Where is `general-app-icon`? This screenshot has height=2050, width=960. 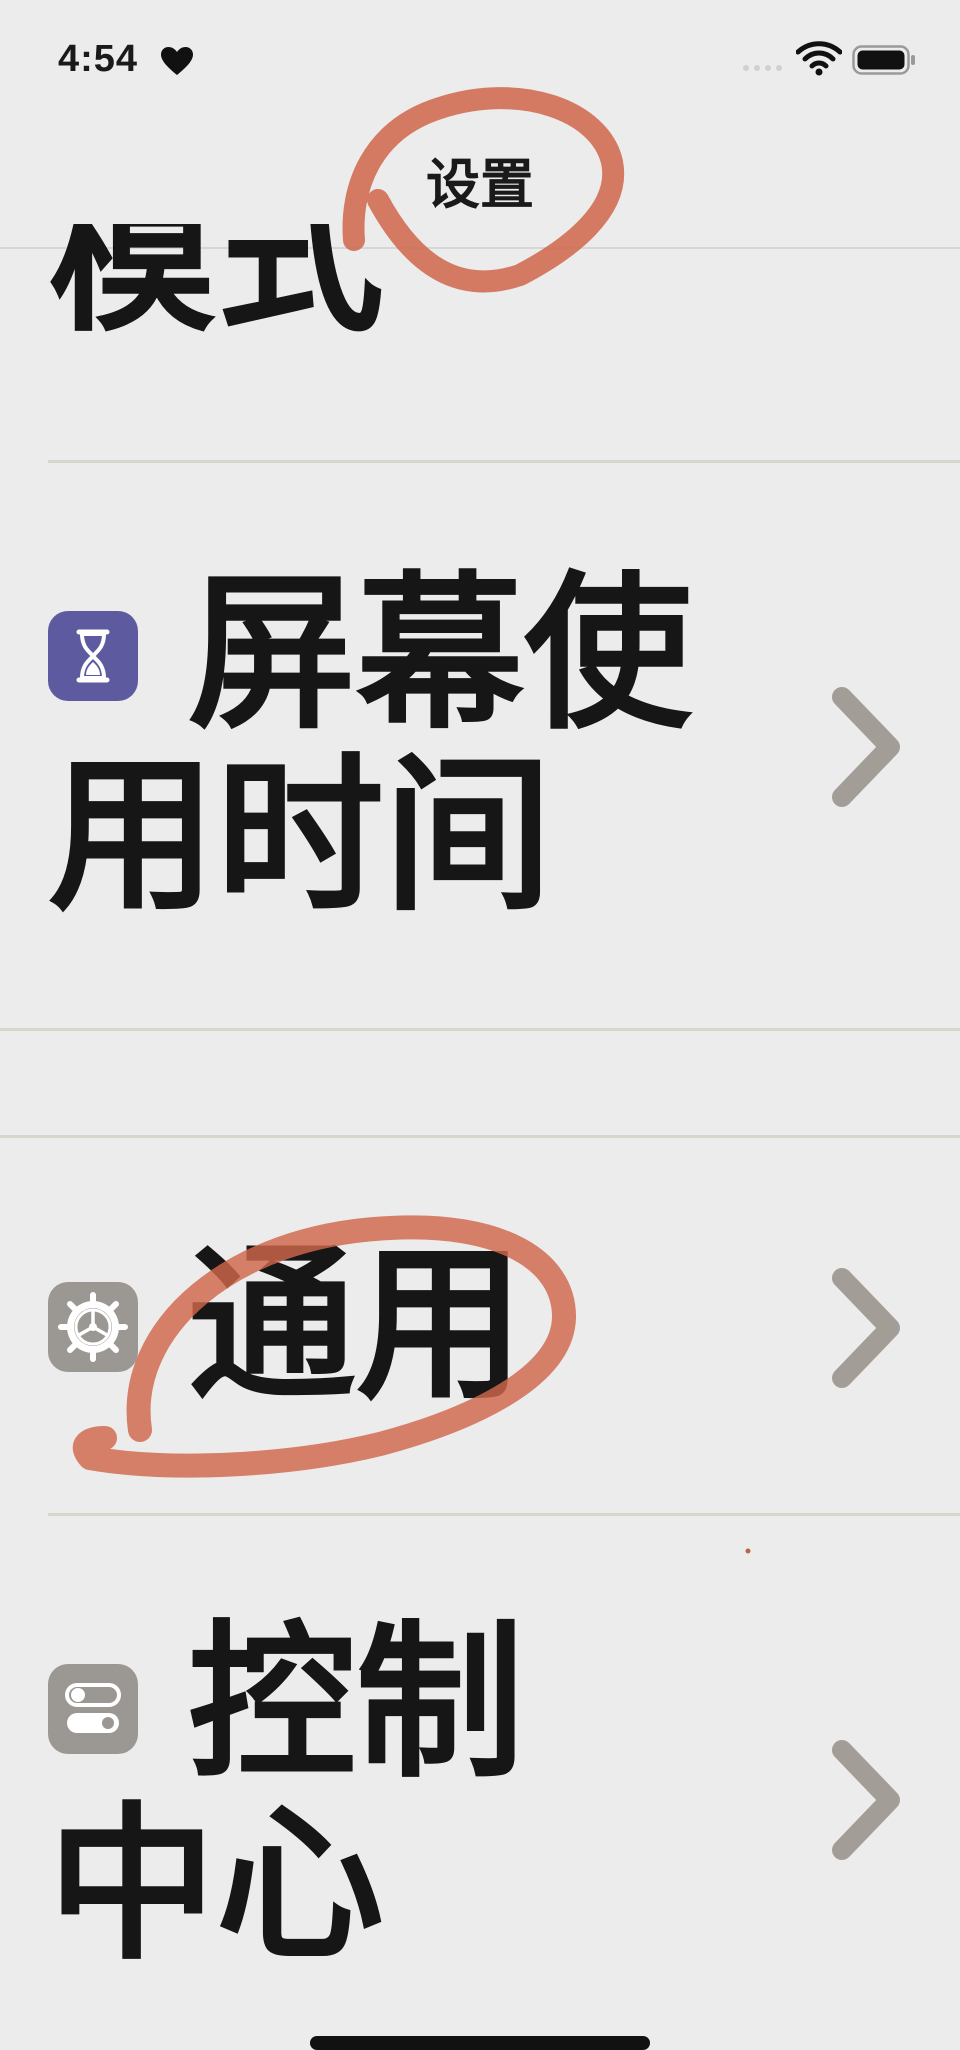
general-app-icon is located at coordinates (93, 1327).